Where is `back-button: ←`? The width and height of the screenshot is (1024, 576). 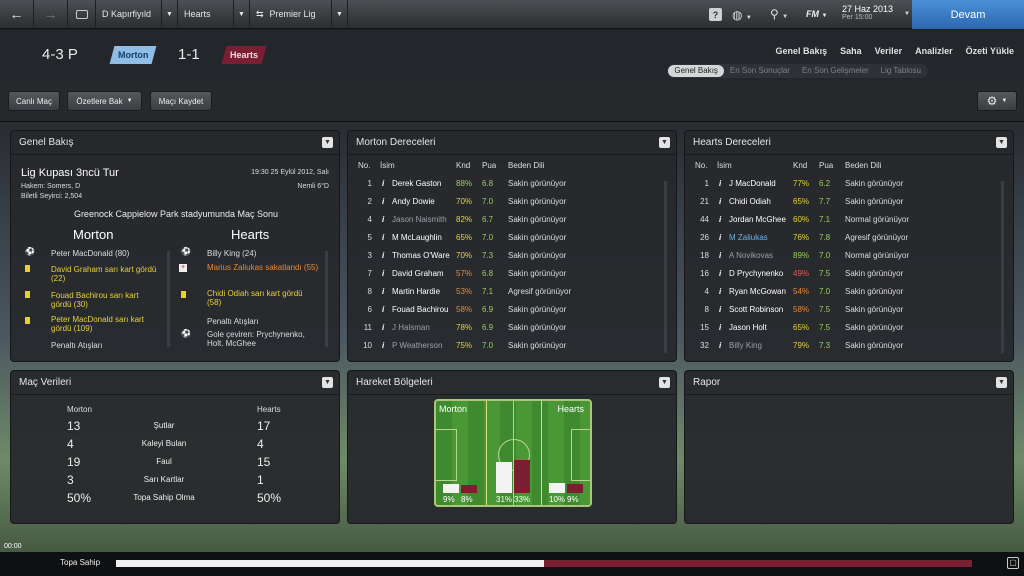
back-button: ← is located at coordinates (17, 14).